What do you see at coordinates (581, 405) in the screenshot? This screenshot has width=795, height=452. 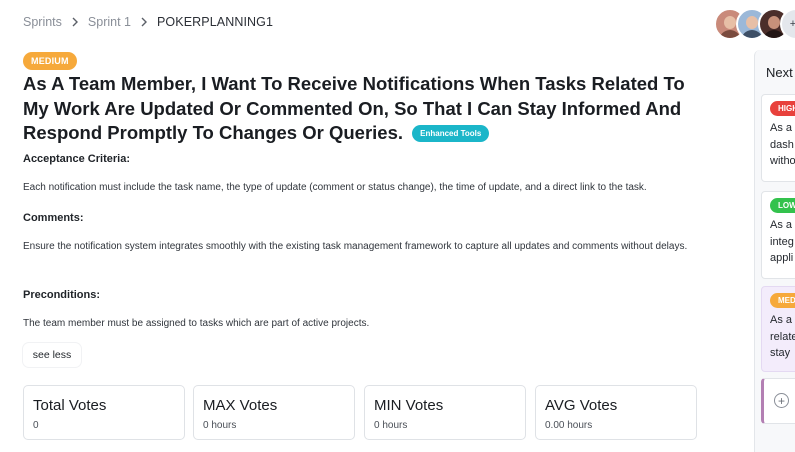 I see `vote-card-label: AVG Votes` at bounding box center [581, 405].